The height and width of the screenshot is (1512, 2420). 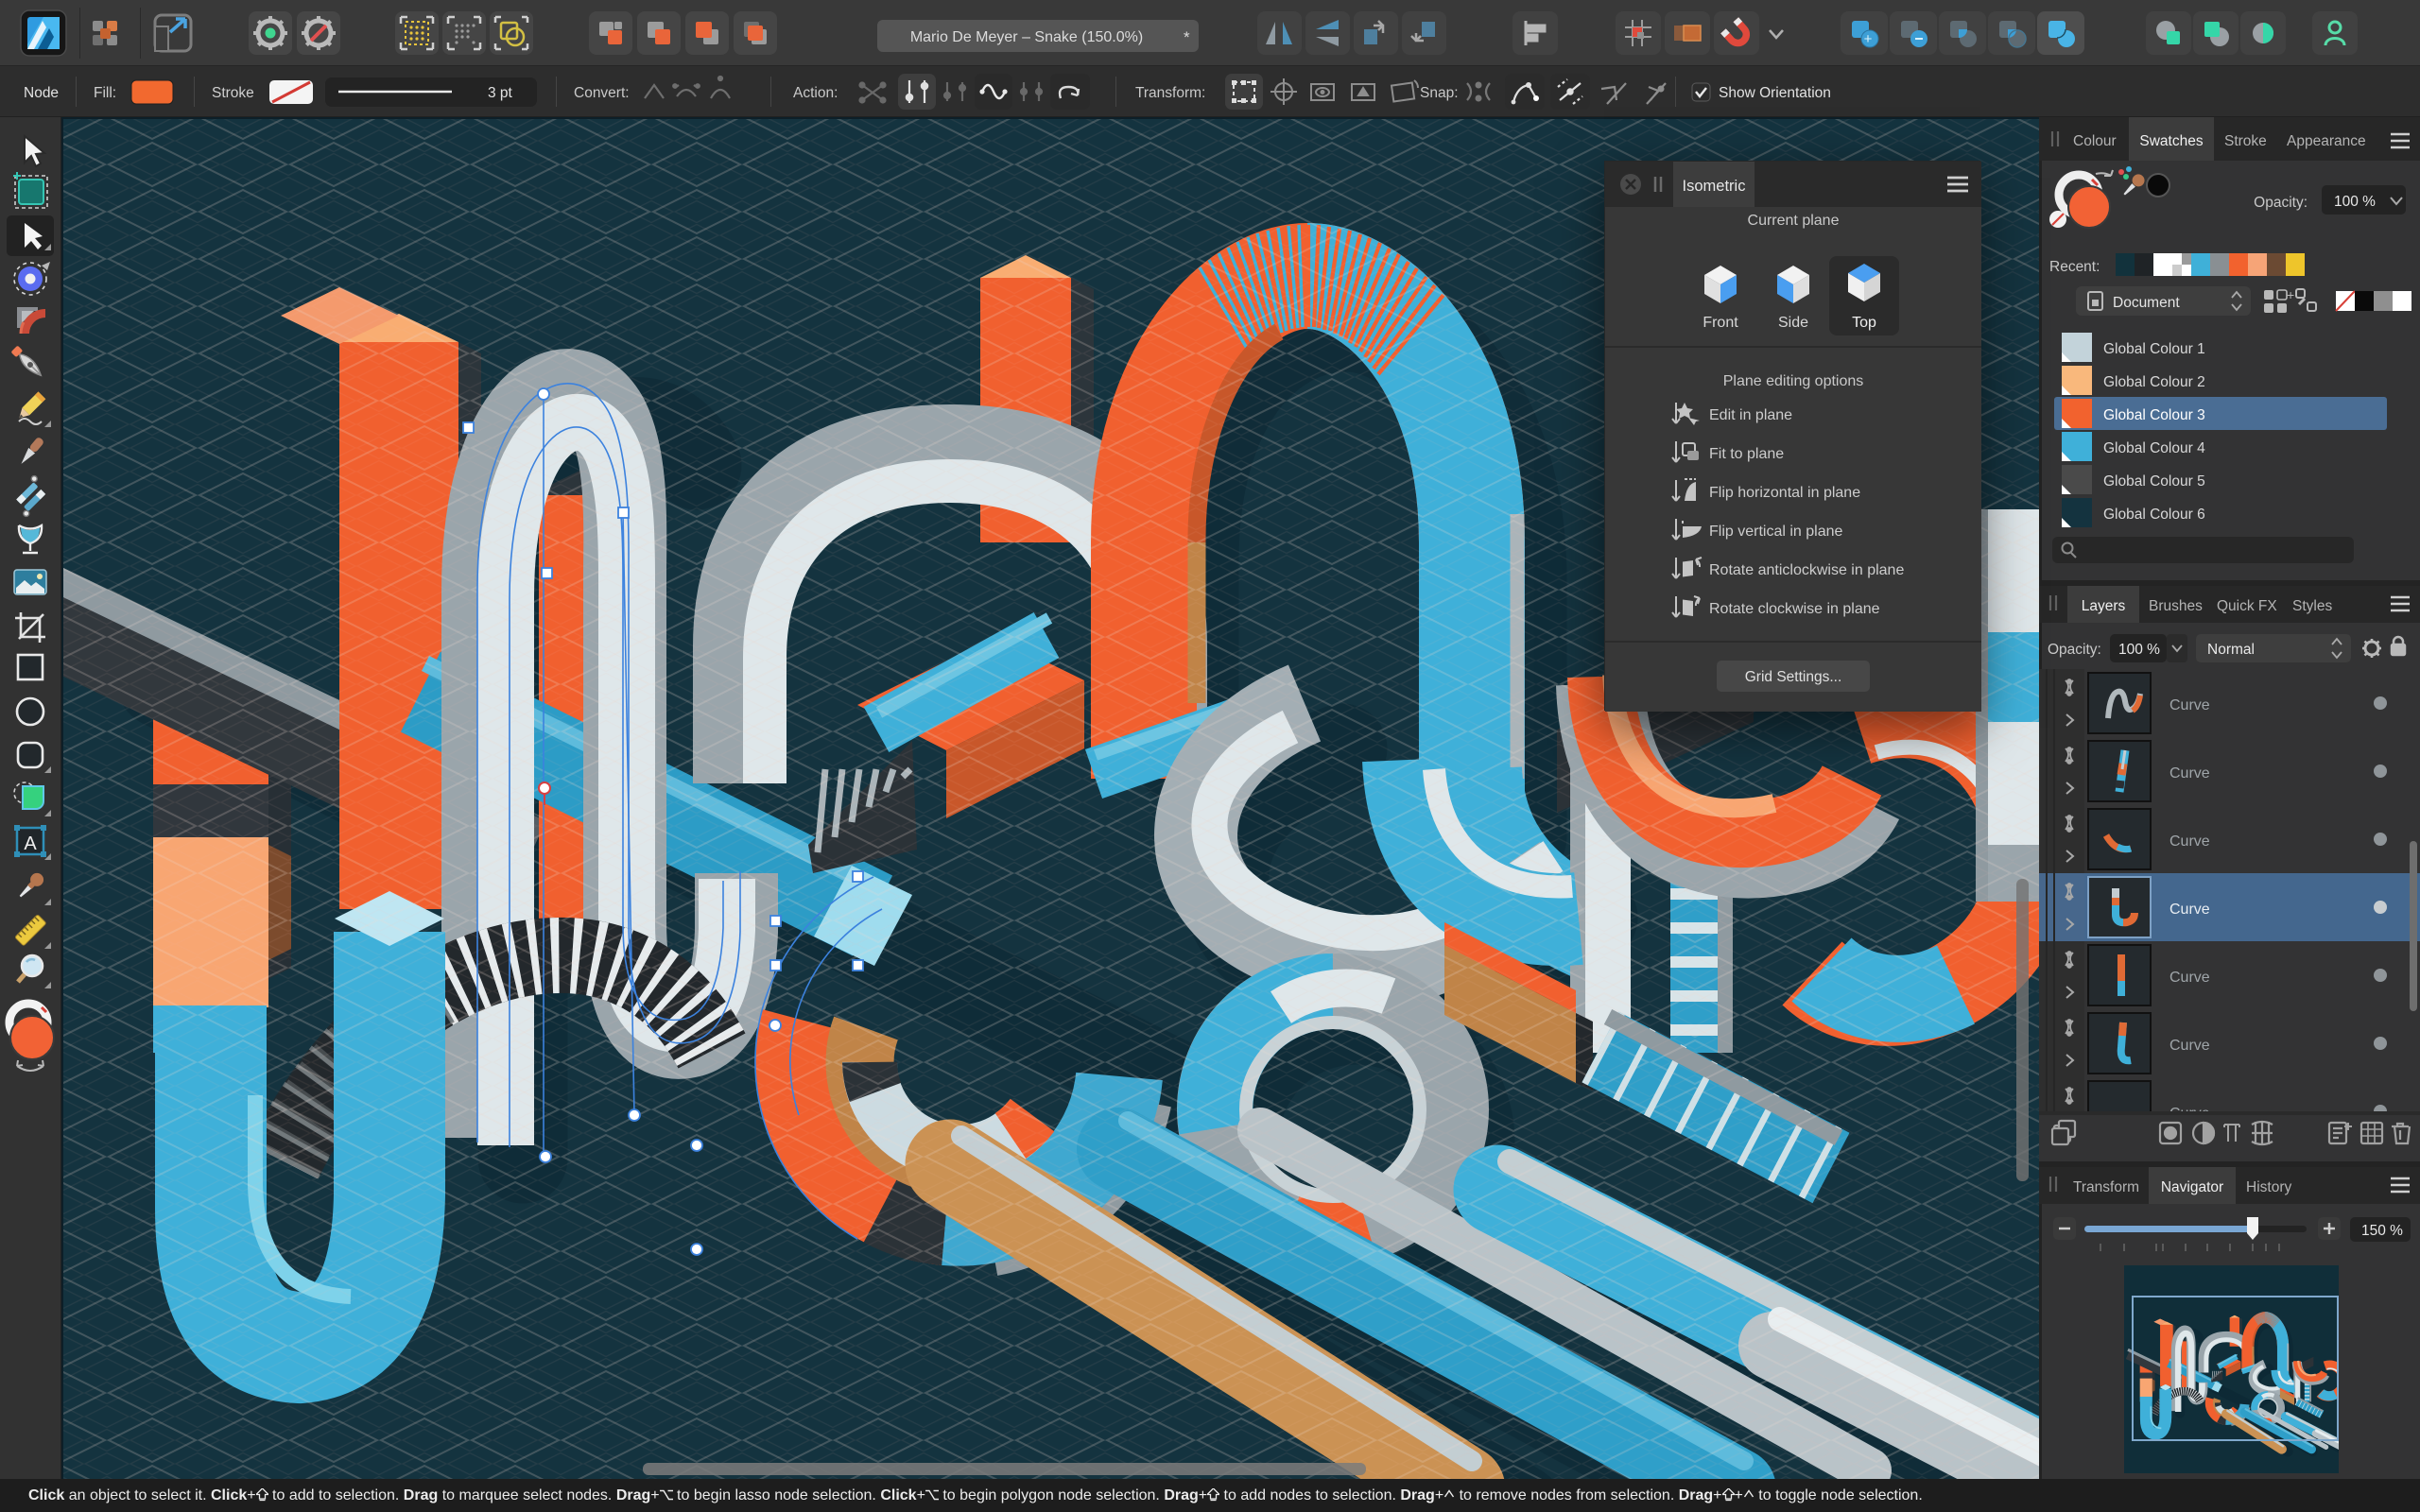 What do you see at coordinates (30, 843) in the screenshot?
I see `svg-text: A` at bounding box center [30, 843].